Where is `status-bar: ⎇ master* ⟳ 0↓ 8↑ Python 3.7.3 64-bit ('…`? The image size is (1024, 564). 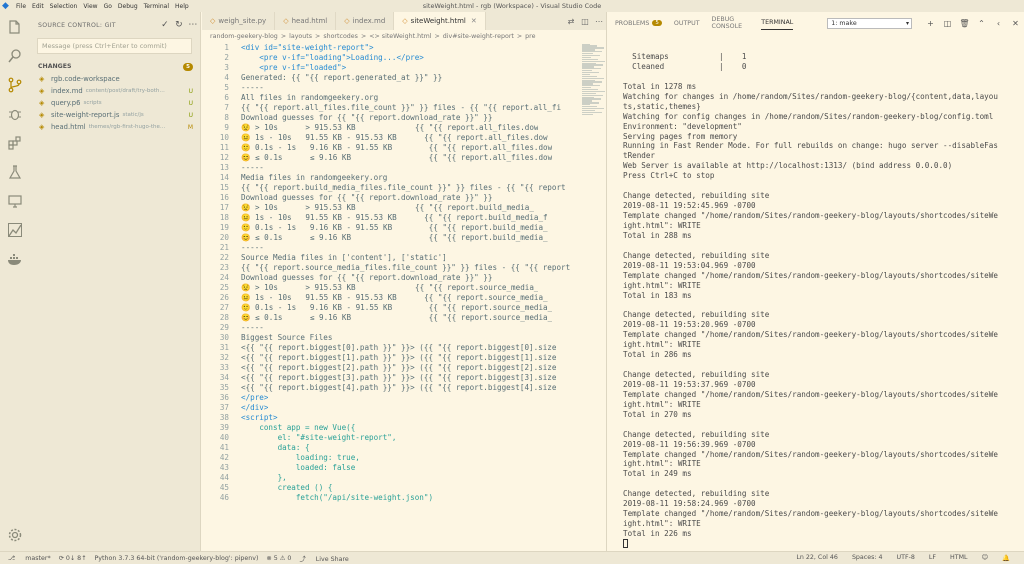 status-bar: ⎇ master* ⟳ 0↓ 8↑ Python 3.7.3 64-bit ('… is located at coordinates (512, 557).